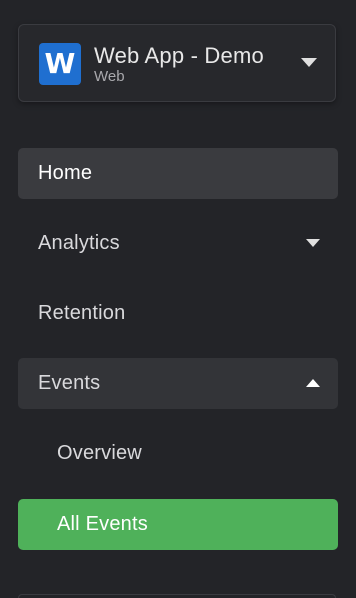 The width and height of the screenshot is (356, 598). I want to click on nav-item-label: Retention, so click(82, 313).